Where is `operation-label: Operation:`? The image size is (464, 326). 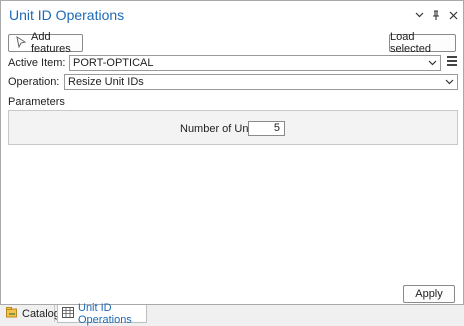
operation-label: Operation: is located at coordinates (34, 82).